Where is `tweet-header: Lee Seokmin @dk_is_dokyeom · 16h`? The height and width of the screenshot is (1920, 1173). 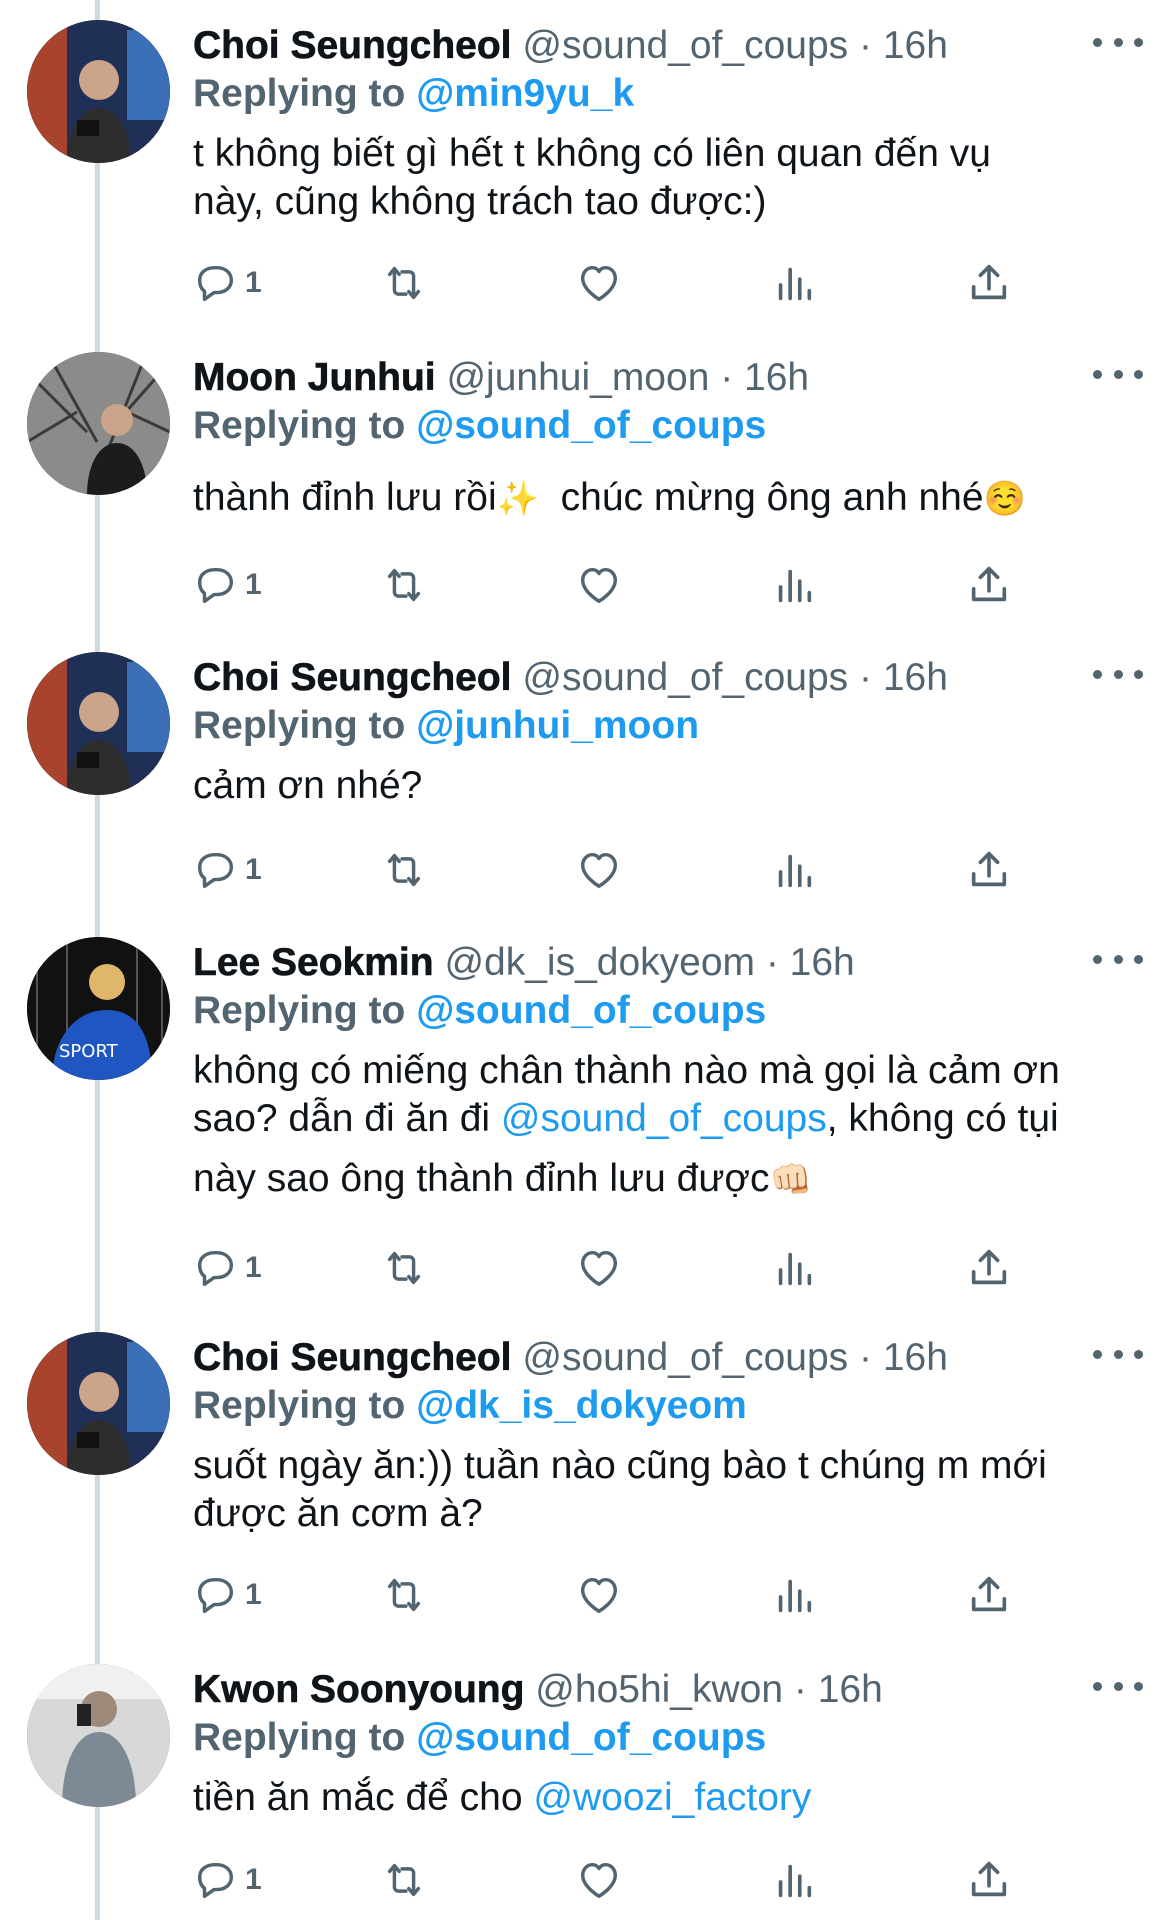
tweet-header: Lee Seokmin @dk_is_dokyeom · 16h is located at coordinates (663, 963).